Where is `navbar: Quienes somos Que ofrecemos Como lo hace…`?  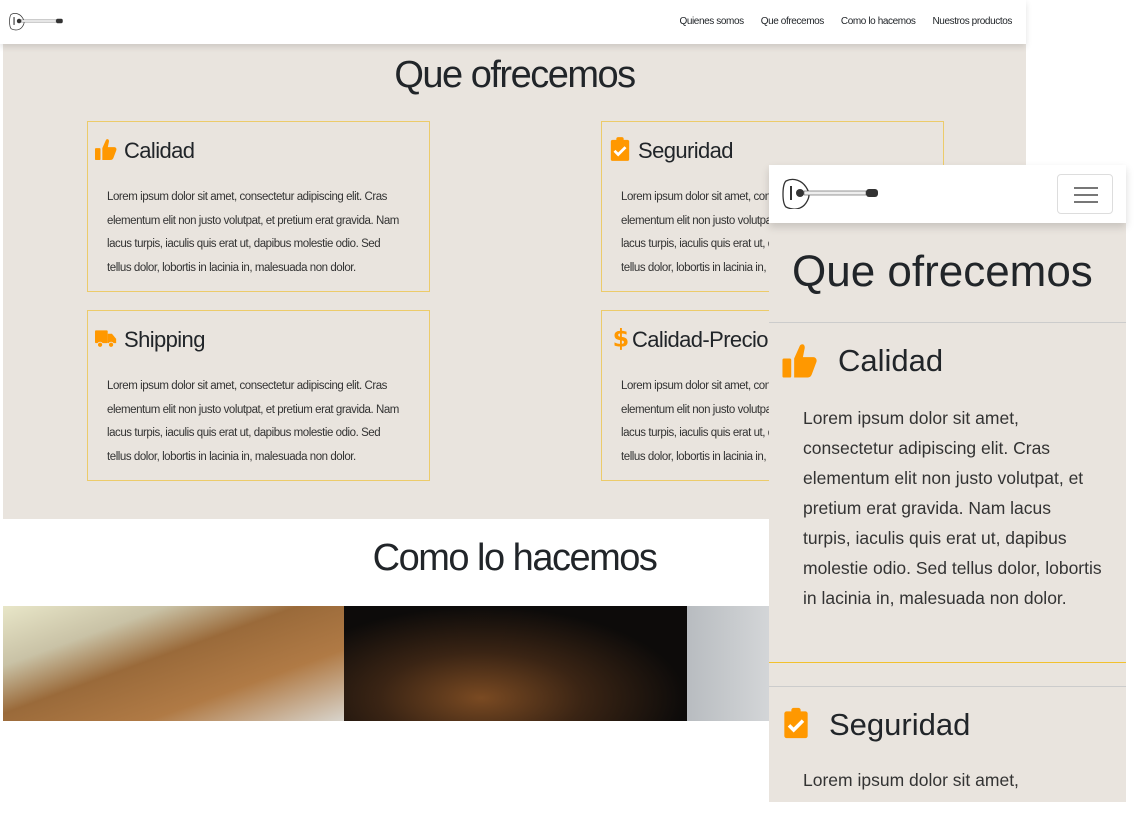 navbar: Quienes somos Que ofrecemos Como lo hace… is located at coordinates (513, 22).